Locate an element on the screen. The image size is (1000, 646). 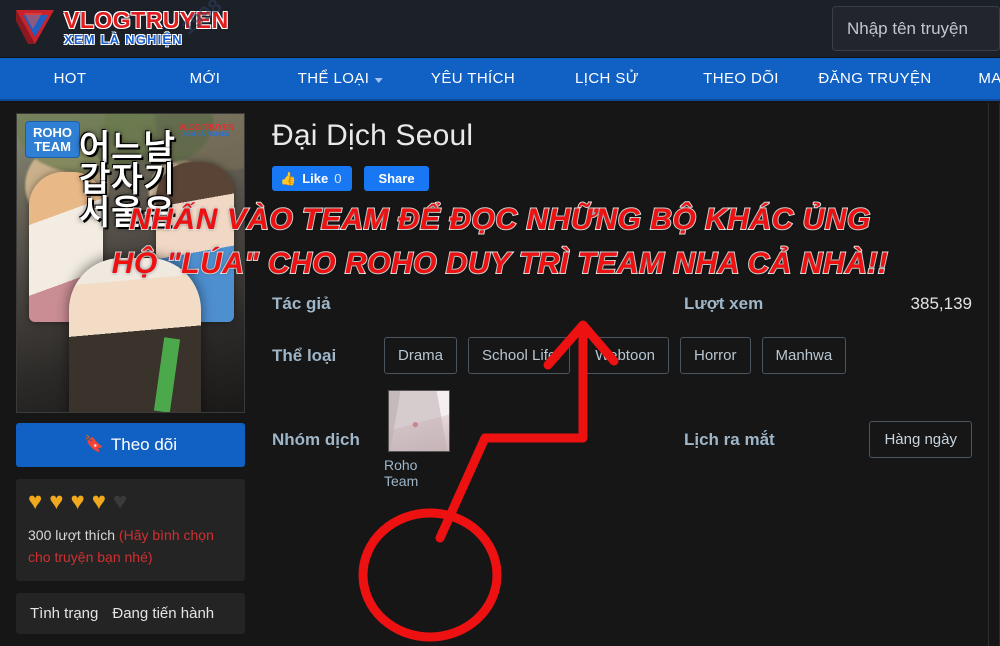
status-label: Tình trạng is located at coordinates (64, 614).